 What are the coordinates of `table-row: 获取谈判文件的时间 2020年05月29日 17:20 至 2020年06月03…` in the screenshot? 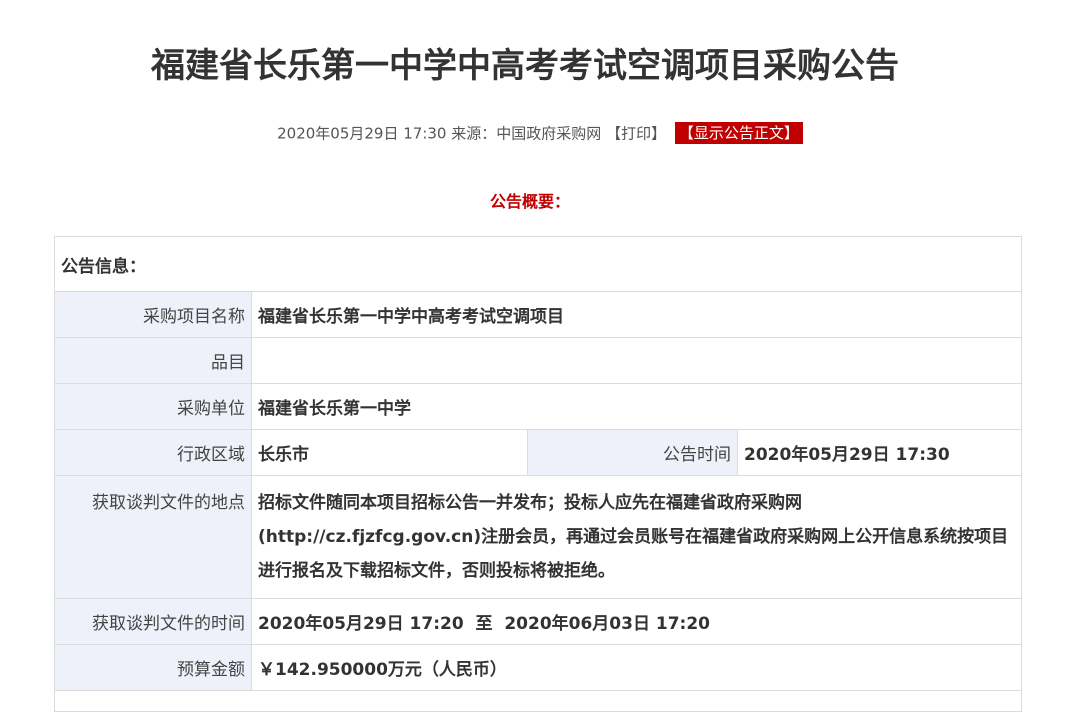 It's located at (538, 621).